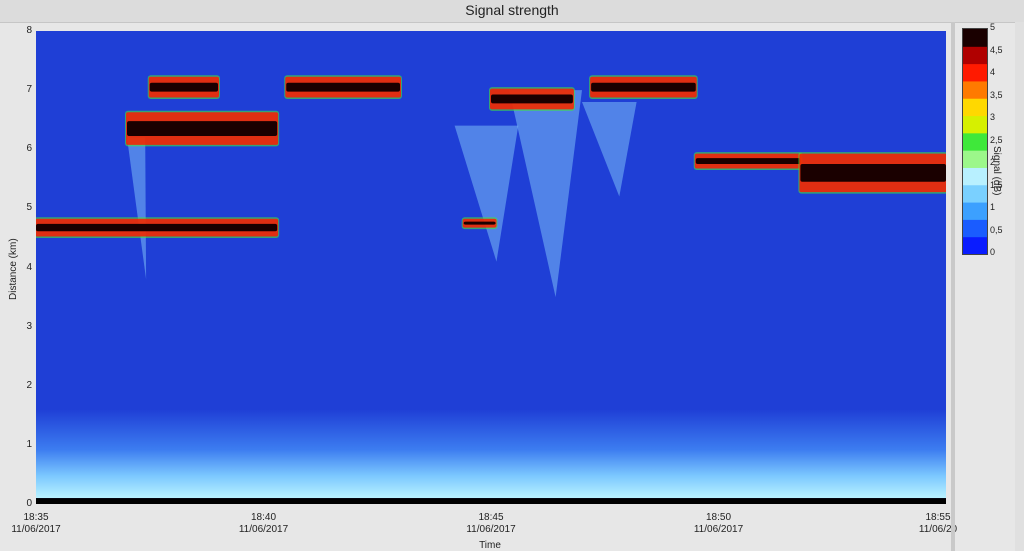 This screenshot has height=551, width=1024. What do you see at coordinates (996, 171) in the screenshot?
I see `colorbar-label: Signal (dB)` at bounding box center [996, 171].